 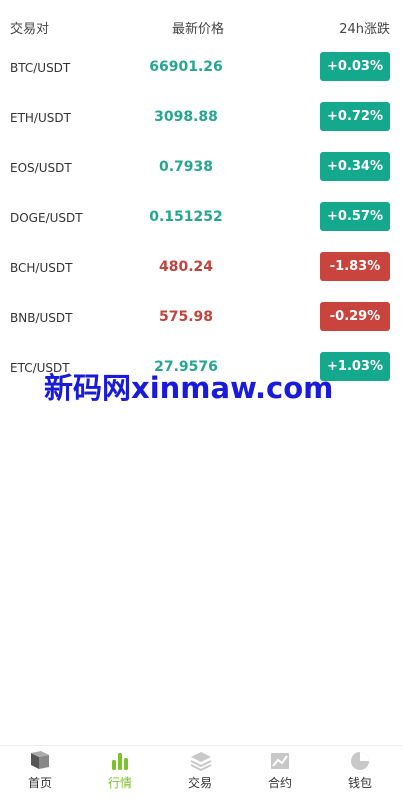 I want to click on tab-home: 首页, so click(x=40, y=772).